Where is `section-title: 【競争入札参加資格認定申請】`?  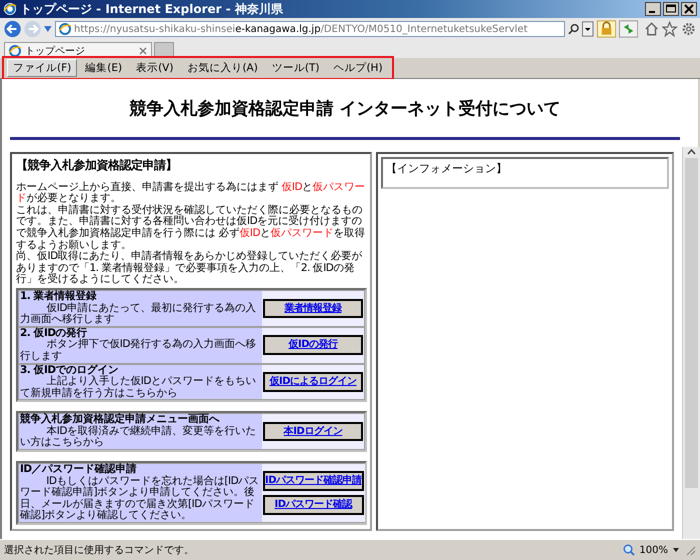
section-title: 【競争入札参加資格認定申請】 is located at coordinates (97, 166).